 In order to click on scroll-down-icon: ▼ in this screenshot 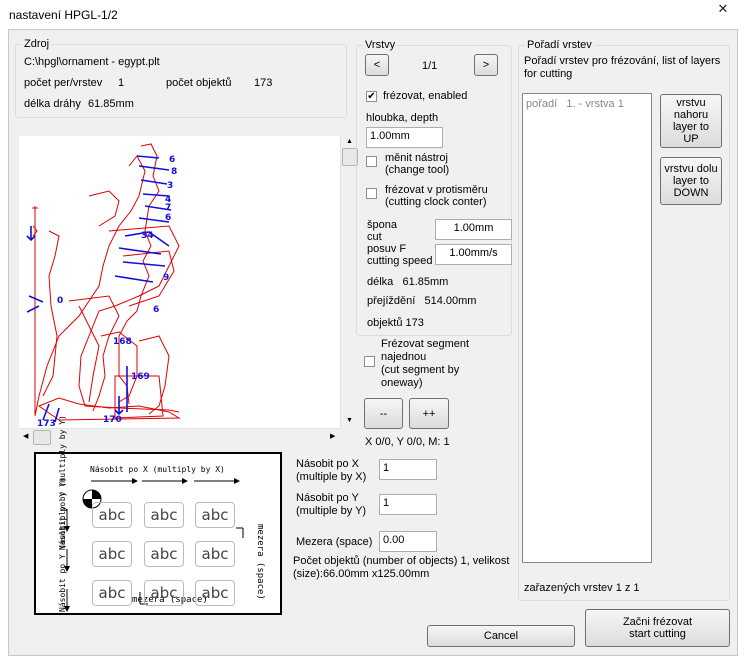, I will do `click(349, 420)`.